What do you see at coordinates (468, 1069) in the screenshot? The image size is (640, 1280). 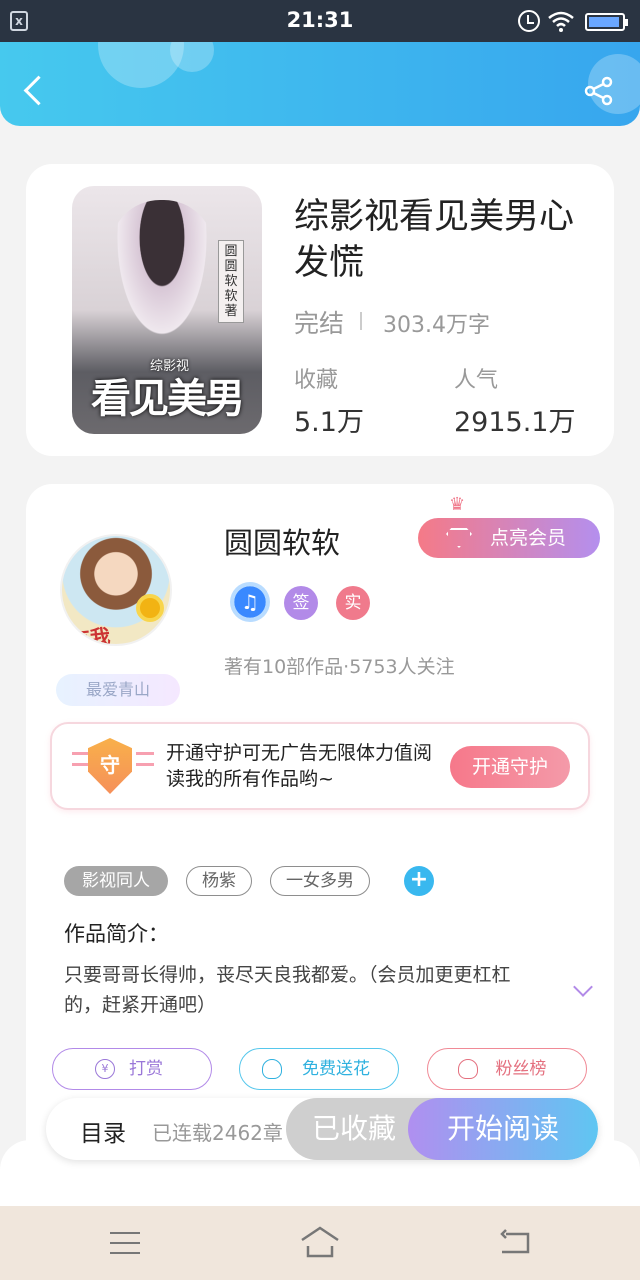 I see `user-rank-icon` at bounding box center [468, 1069].